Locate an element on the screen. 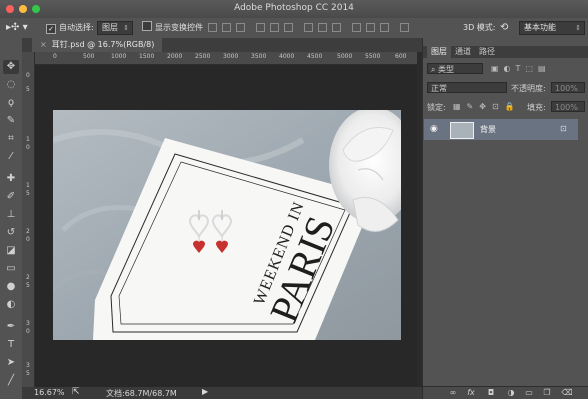 This screenshot has width=588, height=399. move-tool-preset-icon: ▸✣ ▾ is located at coordinates (17, 28).